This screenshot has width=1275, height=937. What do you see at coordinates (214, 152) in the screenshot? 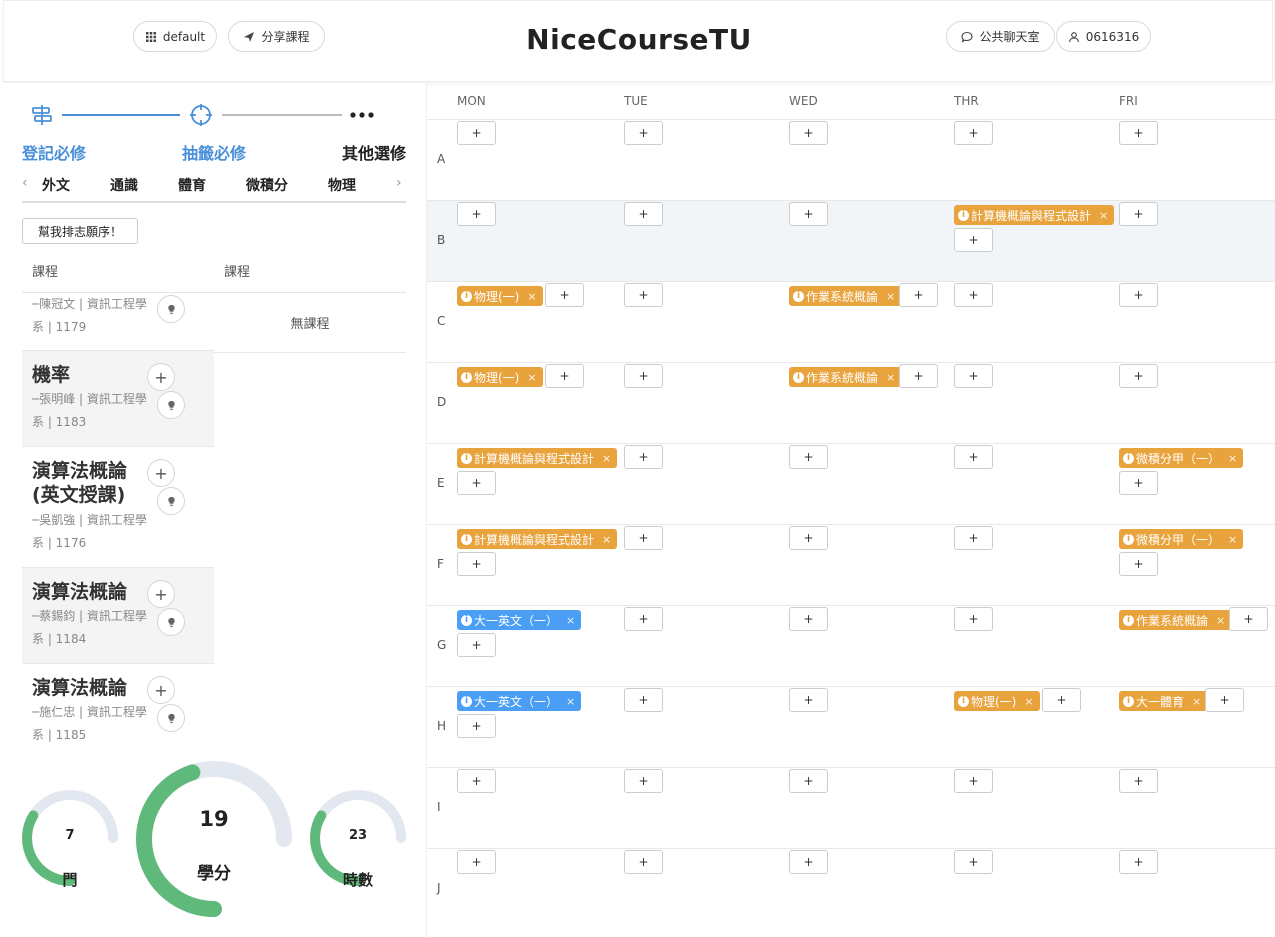
I see `step-lottery-required: 抽籤必修` at bounding box center [214, 152].